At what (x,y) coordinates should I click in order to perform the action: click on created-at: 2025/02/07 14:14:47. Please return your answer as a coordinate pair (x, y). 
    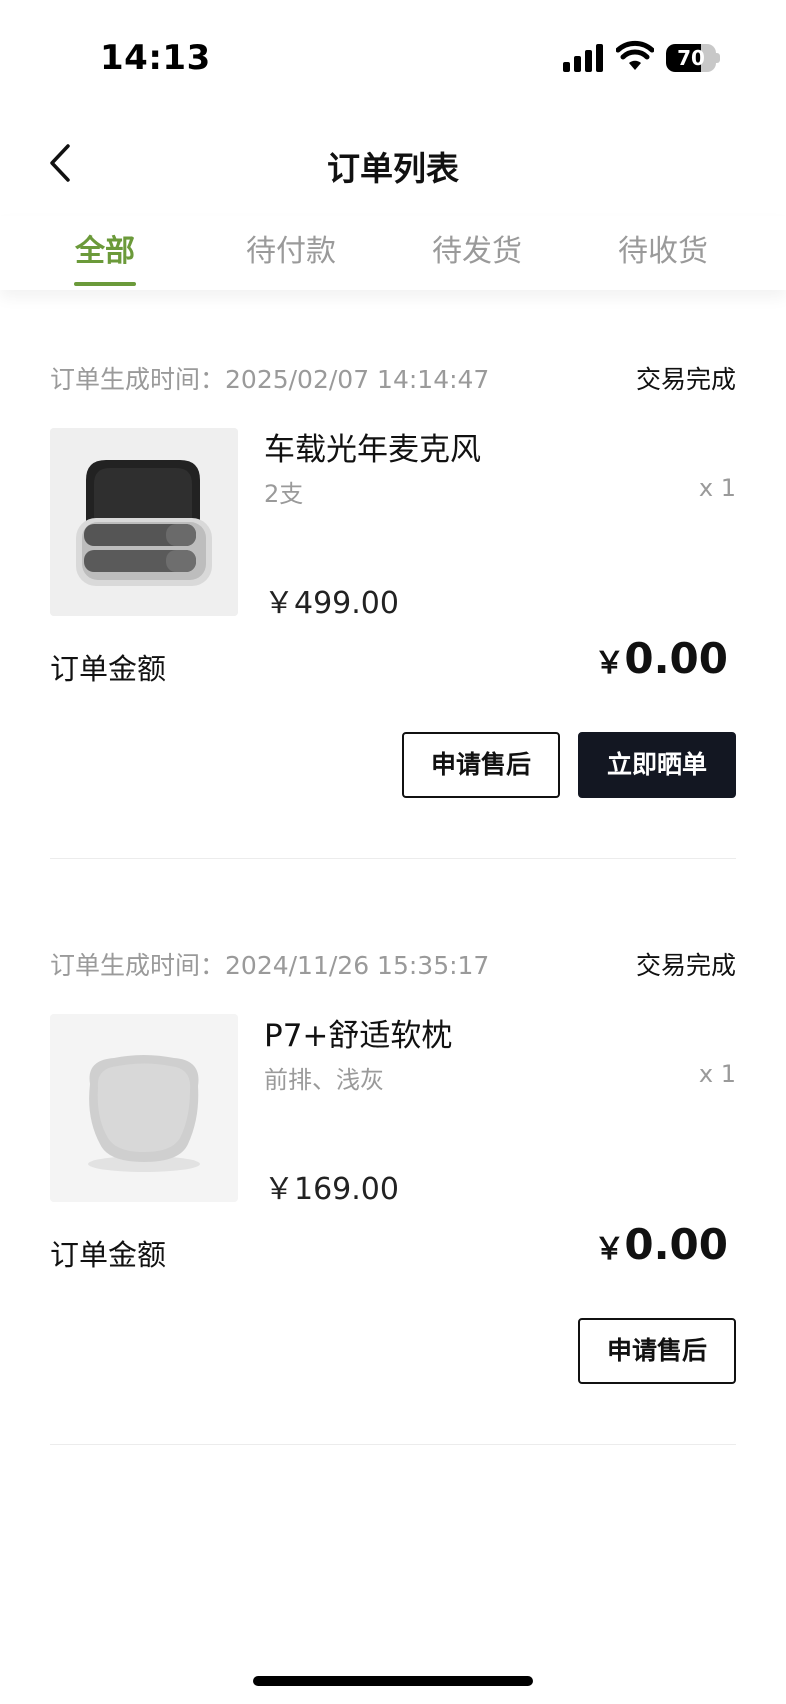
    Looking at the image, I should click on (357, 379).